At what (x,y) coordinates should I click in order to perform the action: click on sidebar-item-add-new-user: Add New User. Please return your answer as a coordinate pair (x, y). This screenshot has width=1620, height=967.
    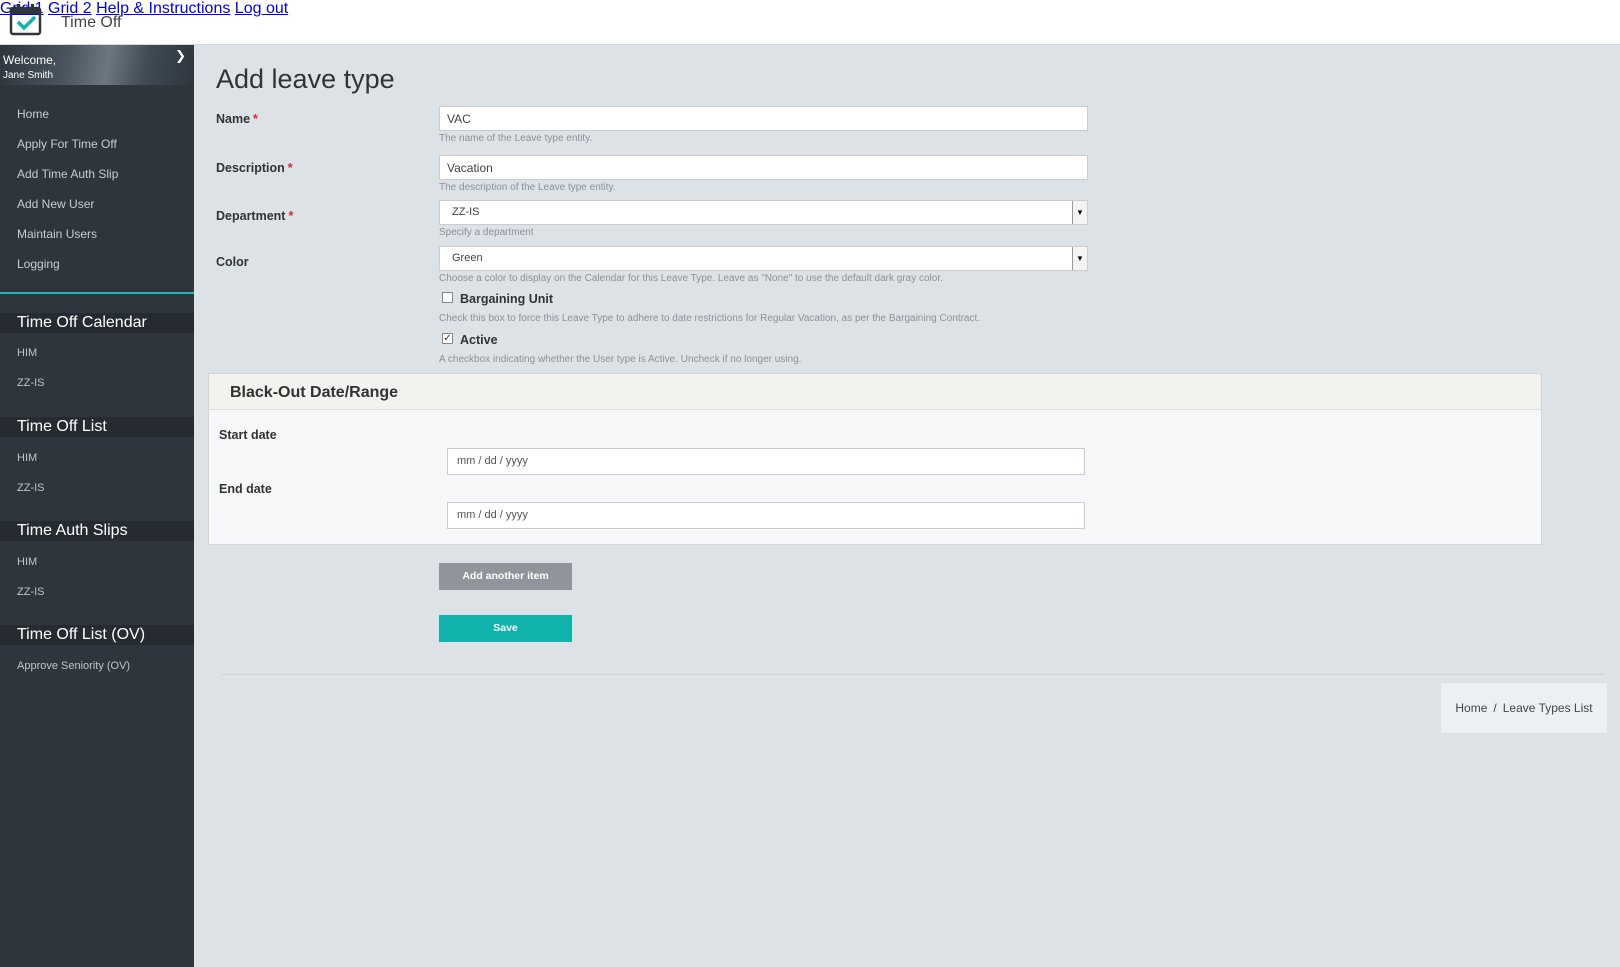
    Looking at the image, I should click on (55, 204).